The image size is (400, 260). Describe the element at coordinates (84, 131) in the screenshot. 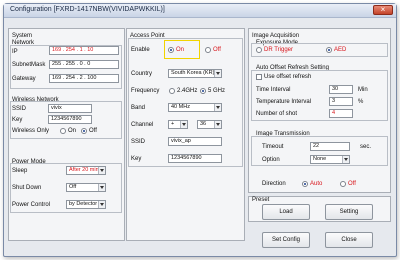

I see `wireless-only-off-radio` at that location.